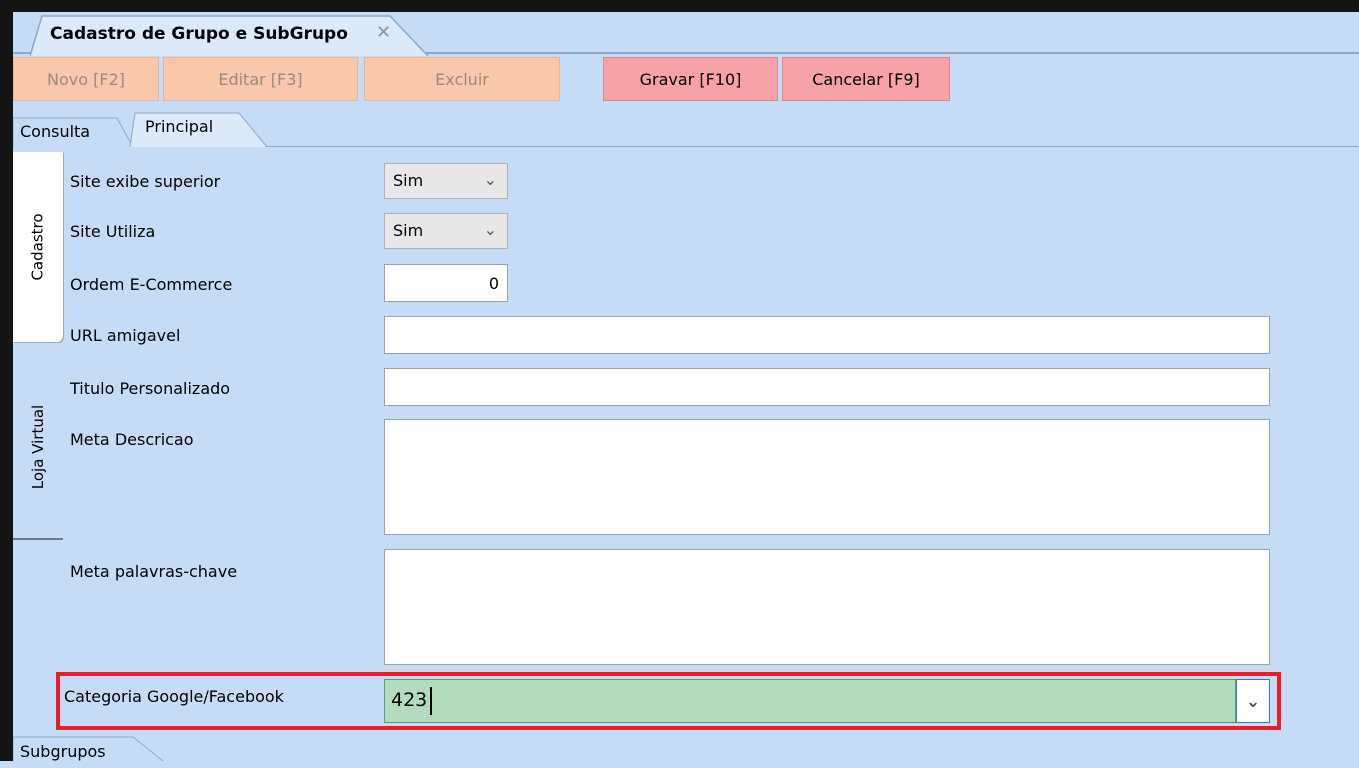 This screenshot has width=1359, height=768. What do you see at coordinates (810, 701) in the screenshot?
I see `categoria-google-facebook-input: 423` at bounding box center [810, 701].